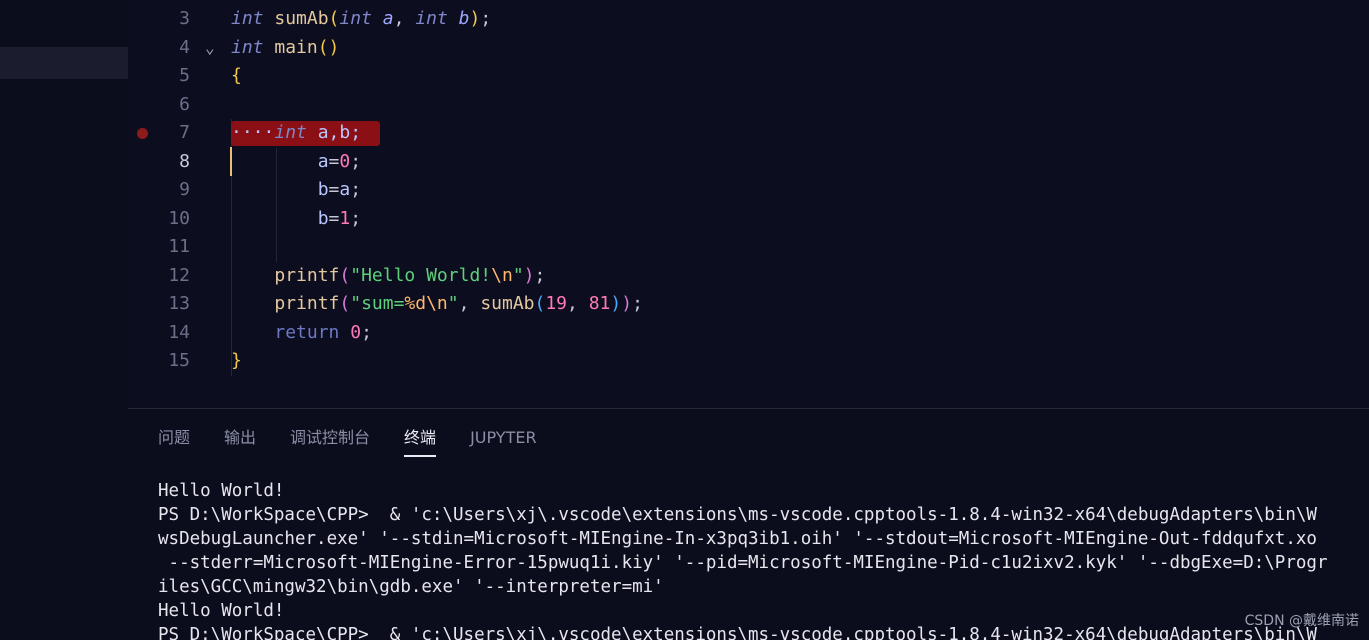 This screenshot has width=1369, height=640. I want to click on code-token: \n, so click(502, 275).